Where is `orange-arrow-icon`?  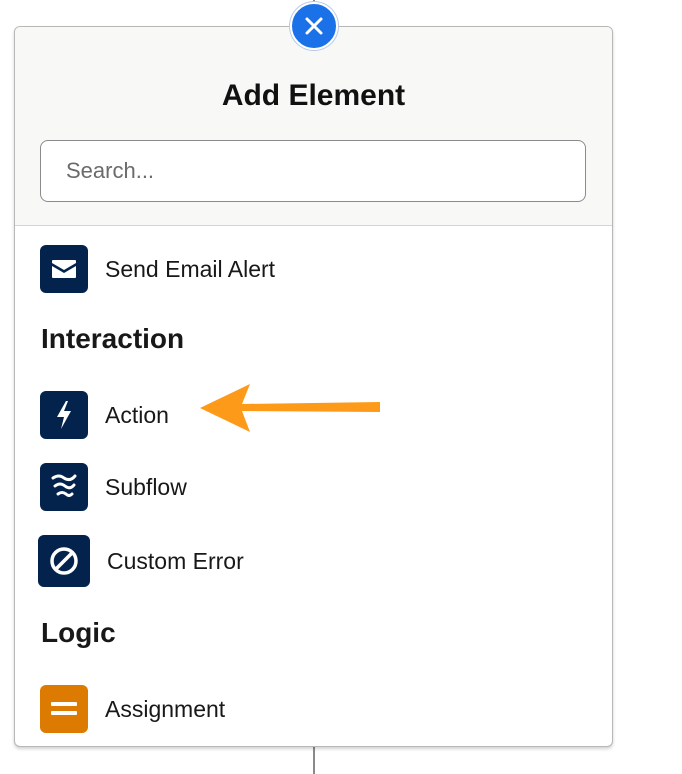
orange-arrow-icon is located at coordinates (290, 408).